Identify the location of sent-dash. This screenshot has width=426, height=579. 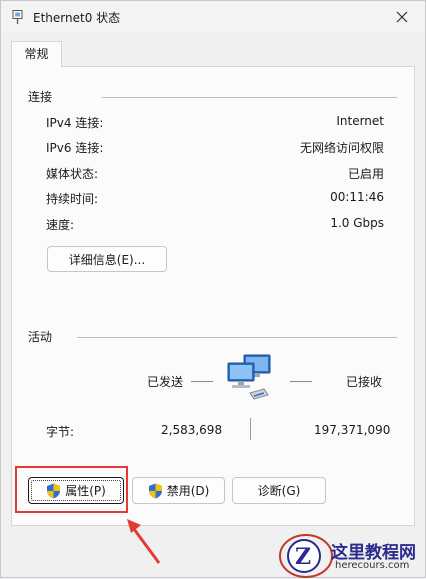
(202, 381).